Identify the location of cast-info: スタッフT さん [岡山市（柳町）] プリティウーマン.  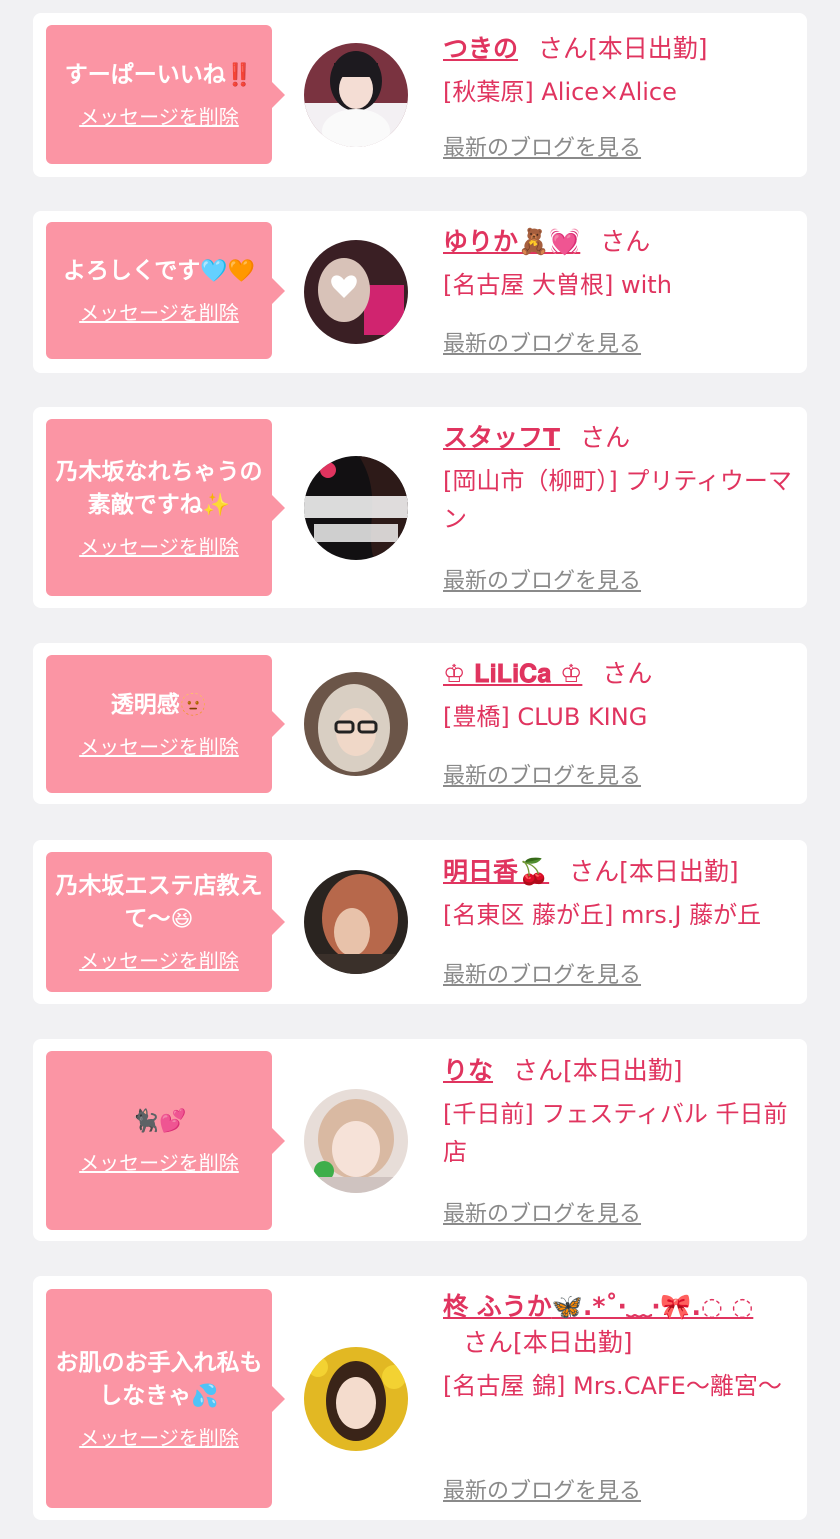
(618, 479).